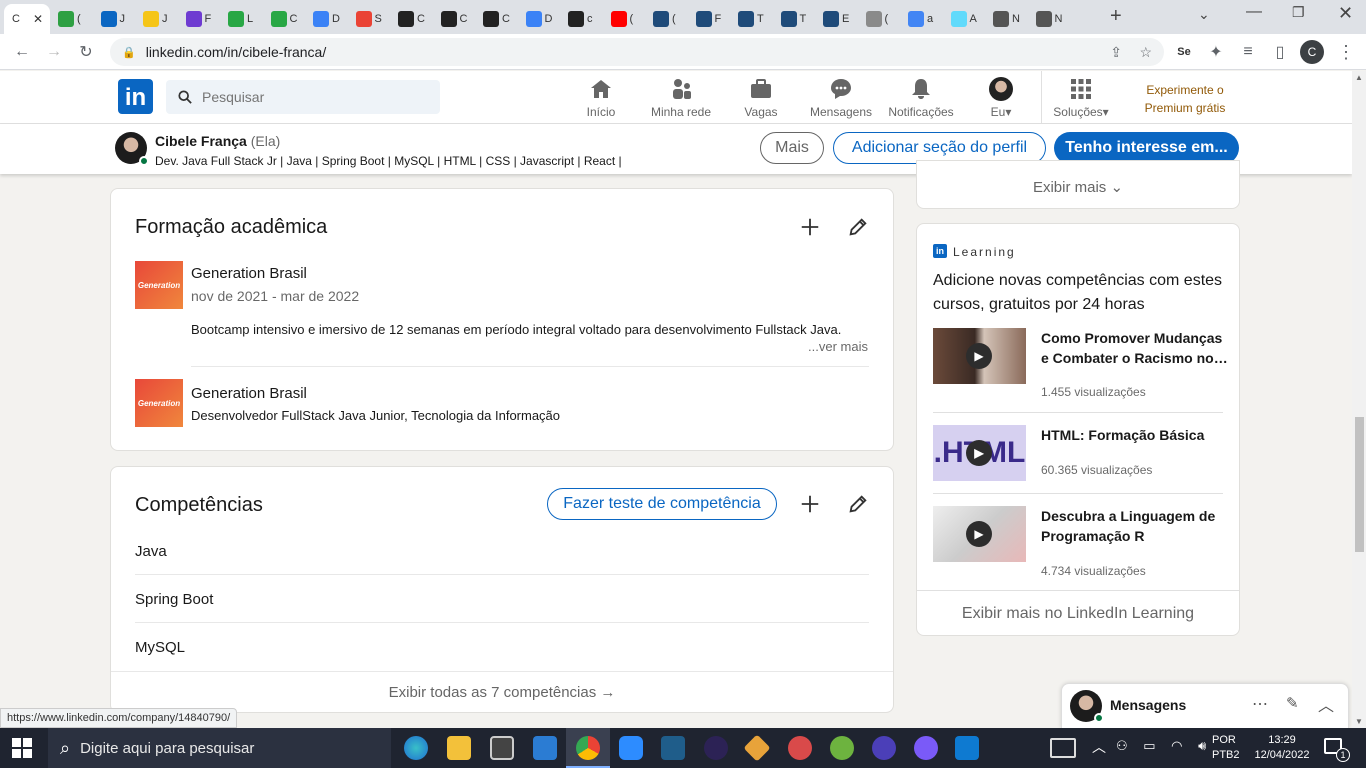 The width and height of the screenshot is (1366, 768). What do you see at coordinates (86, 52) in the screenshot?
I see `reload-icon: ↻` at bounding box center [86, 52].